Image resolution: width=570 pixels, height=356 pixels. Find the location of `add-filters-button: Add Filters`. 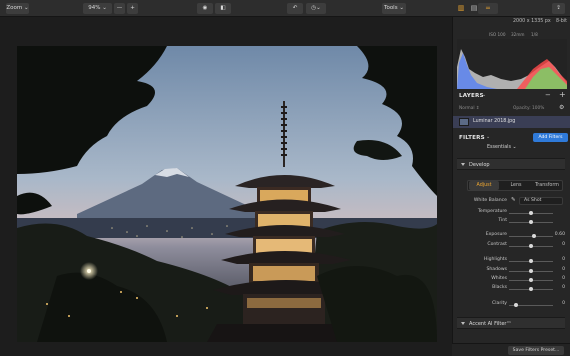

add-filters-button: Add Filters is located at coordinates (550, 137).